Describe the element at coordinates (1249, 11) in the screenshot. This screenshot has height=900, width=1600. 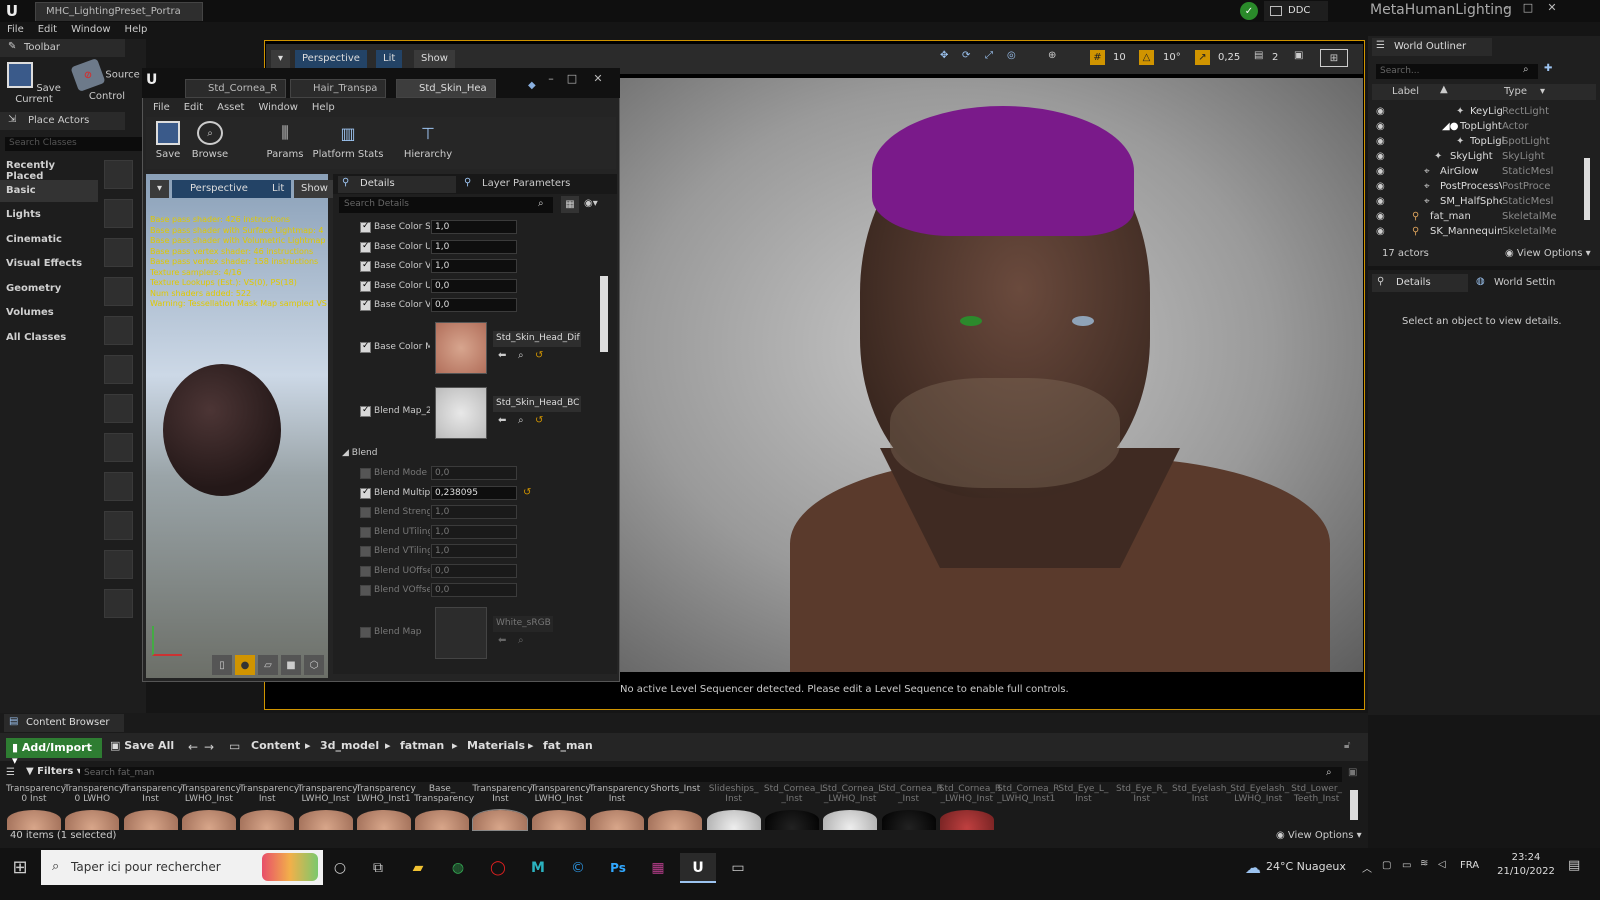
I see `source-control-status-icon: ✓` at that location.